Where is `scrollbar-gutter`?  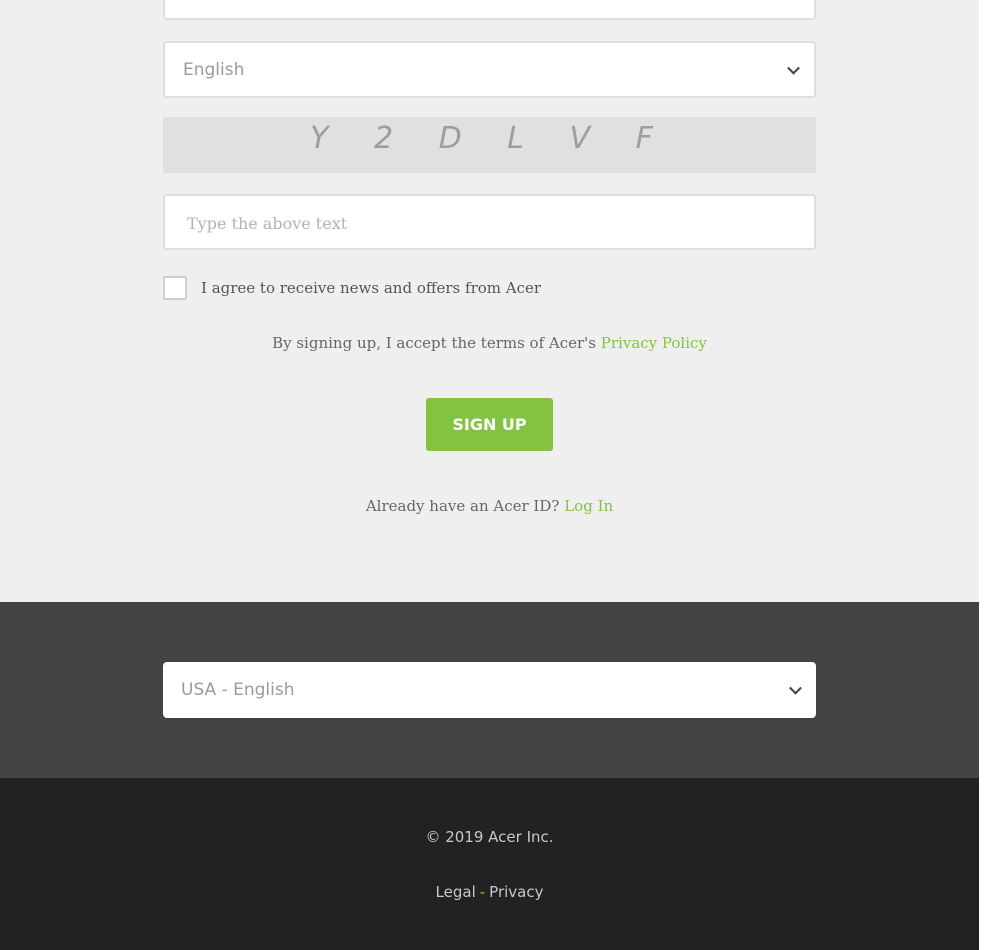 scrollbar-gutter is located at coordinates (989, 475).